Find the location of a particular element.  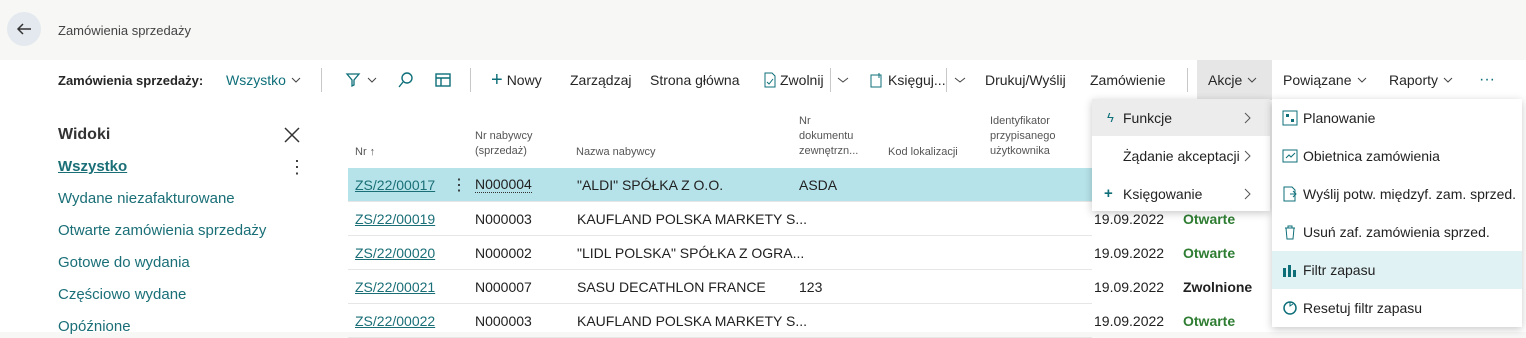

manage-button: Zarządzaj is located at coordinates (600, 80).